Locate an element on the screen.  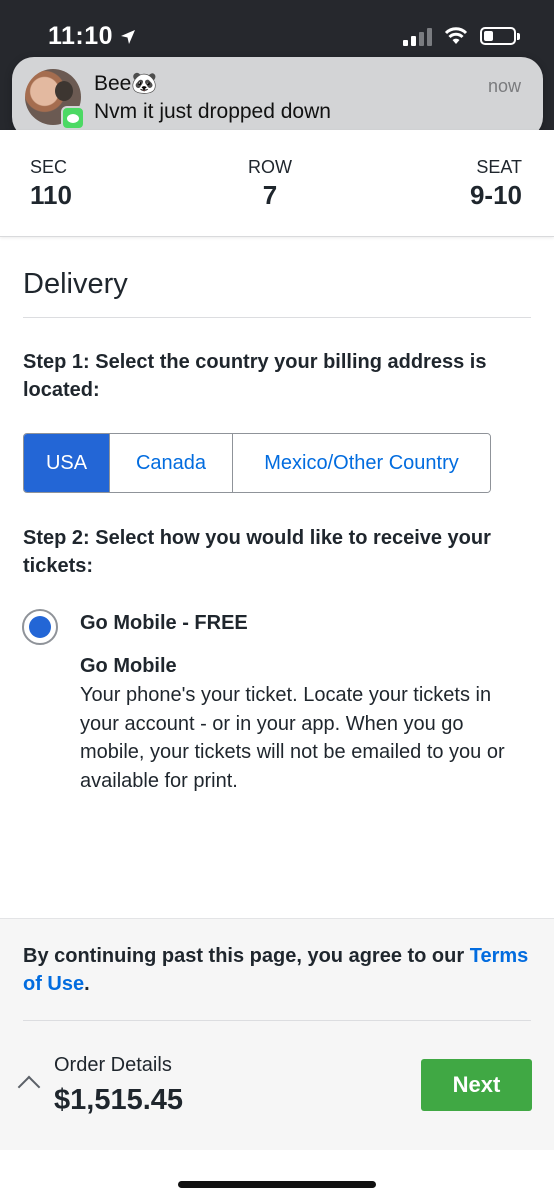
next-button: Next is located at coordinates (476, 1085).